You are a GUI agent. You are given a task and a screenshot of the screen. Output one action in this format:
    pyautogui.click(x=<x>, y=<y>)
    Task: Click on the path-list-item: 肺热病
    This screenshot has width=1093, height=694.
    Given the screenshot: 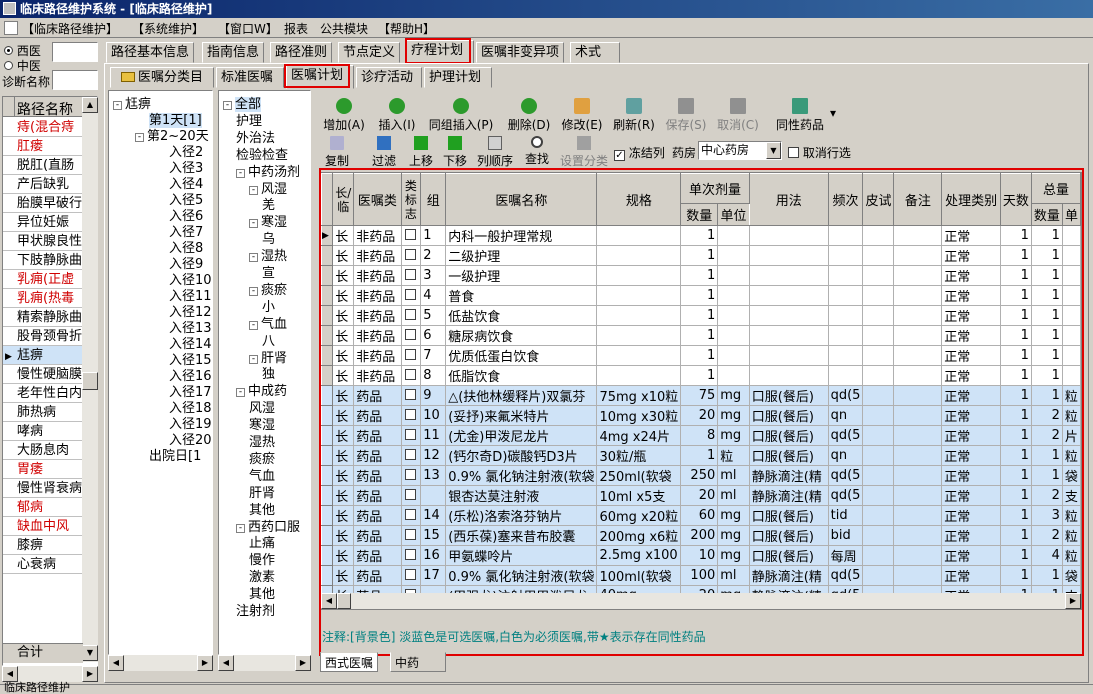 What is the action you would take?
    pyautogui.click(x=43, y=412)
    